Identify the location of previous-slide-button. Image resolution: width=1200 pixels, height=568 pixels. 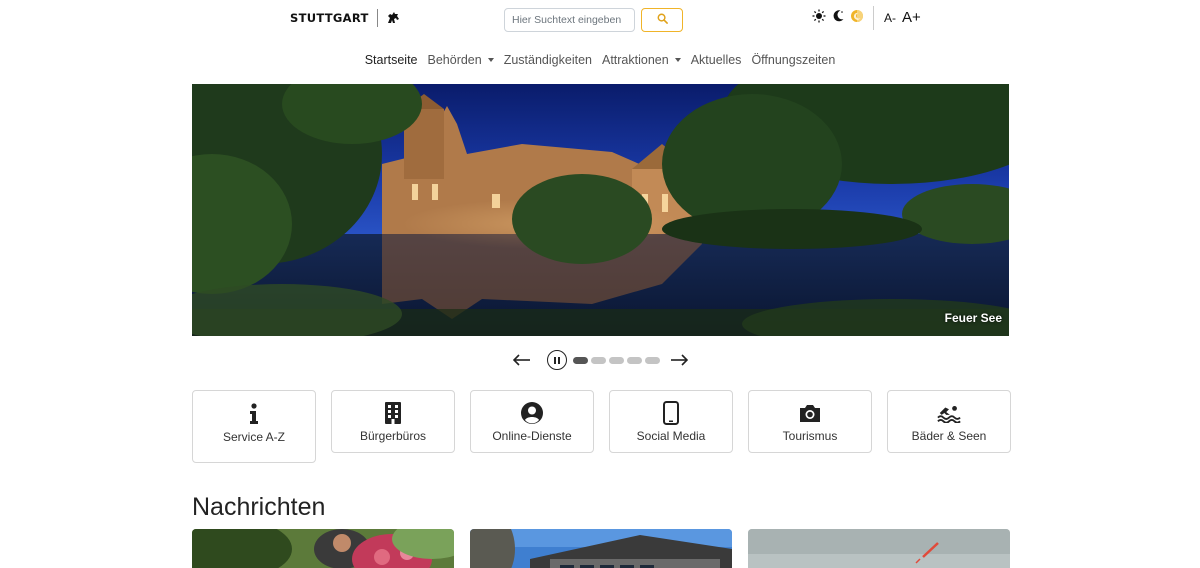
(522, 360).